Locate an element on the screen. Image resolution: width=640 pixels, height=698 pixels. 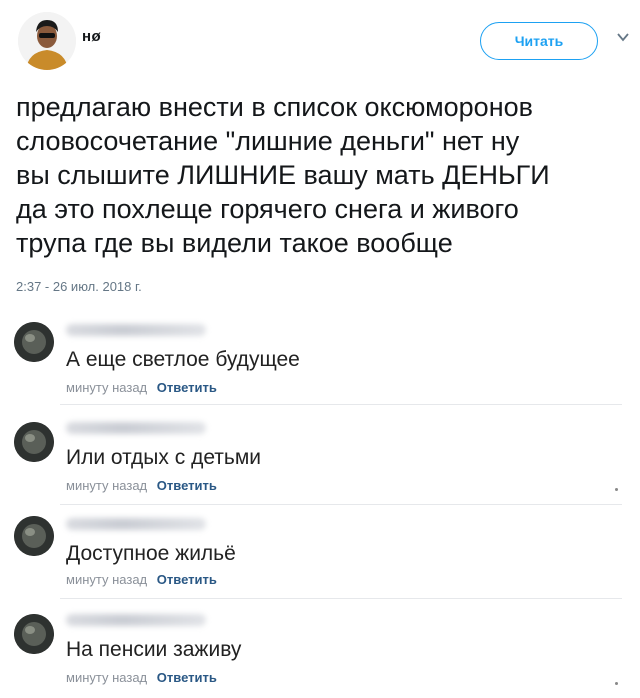
comment: Или отдых с детьми минуту назад Ответить is located at coordinates (320, 456).